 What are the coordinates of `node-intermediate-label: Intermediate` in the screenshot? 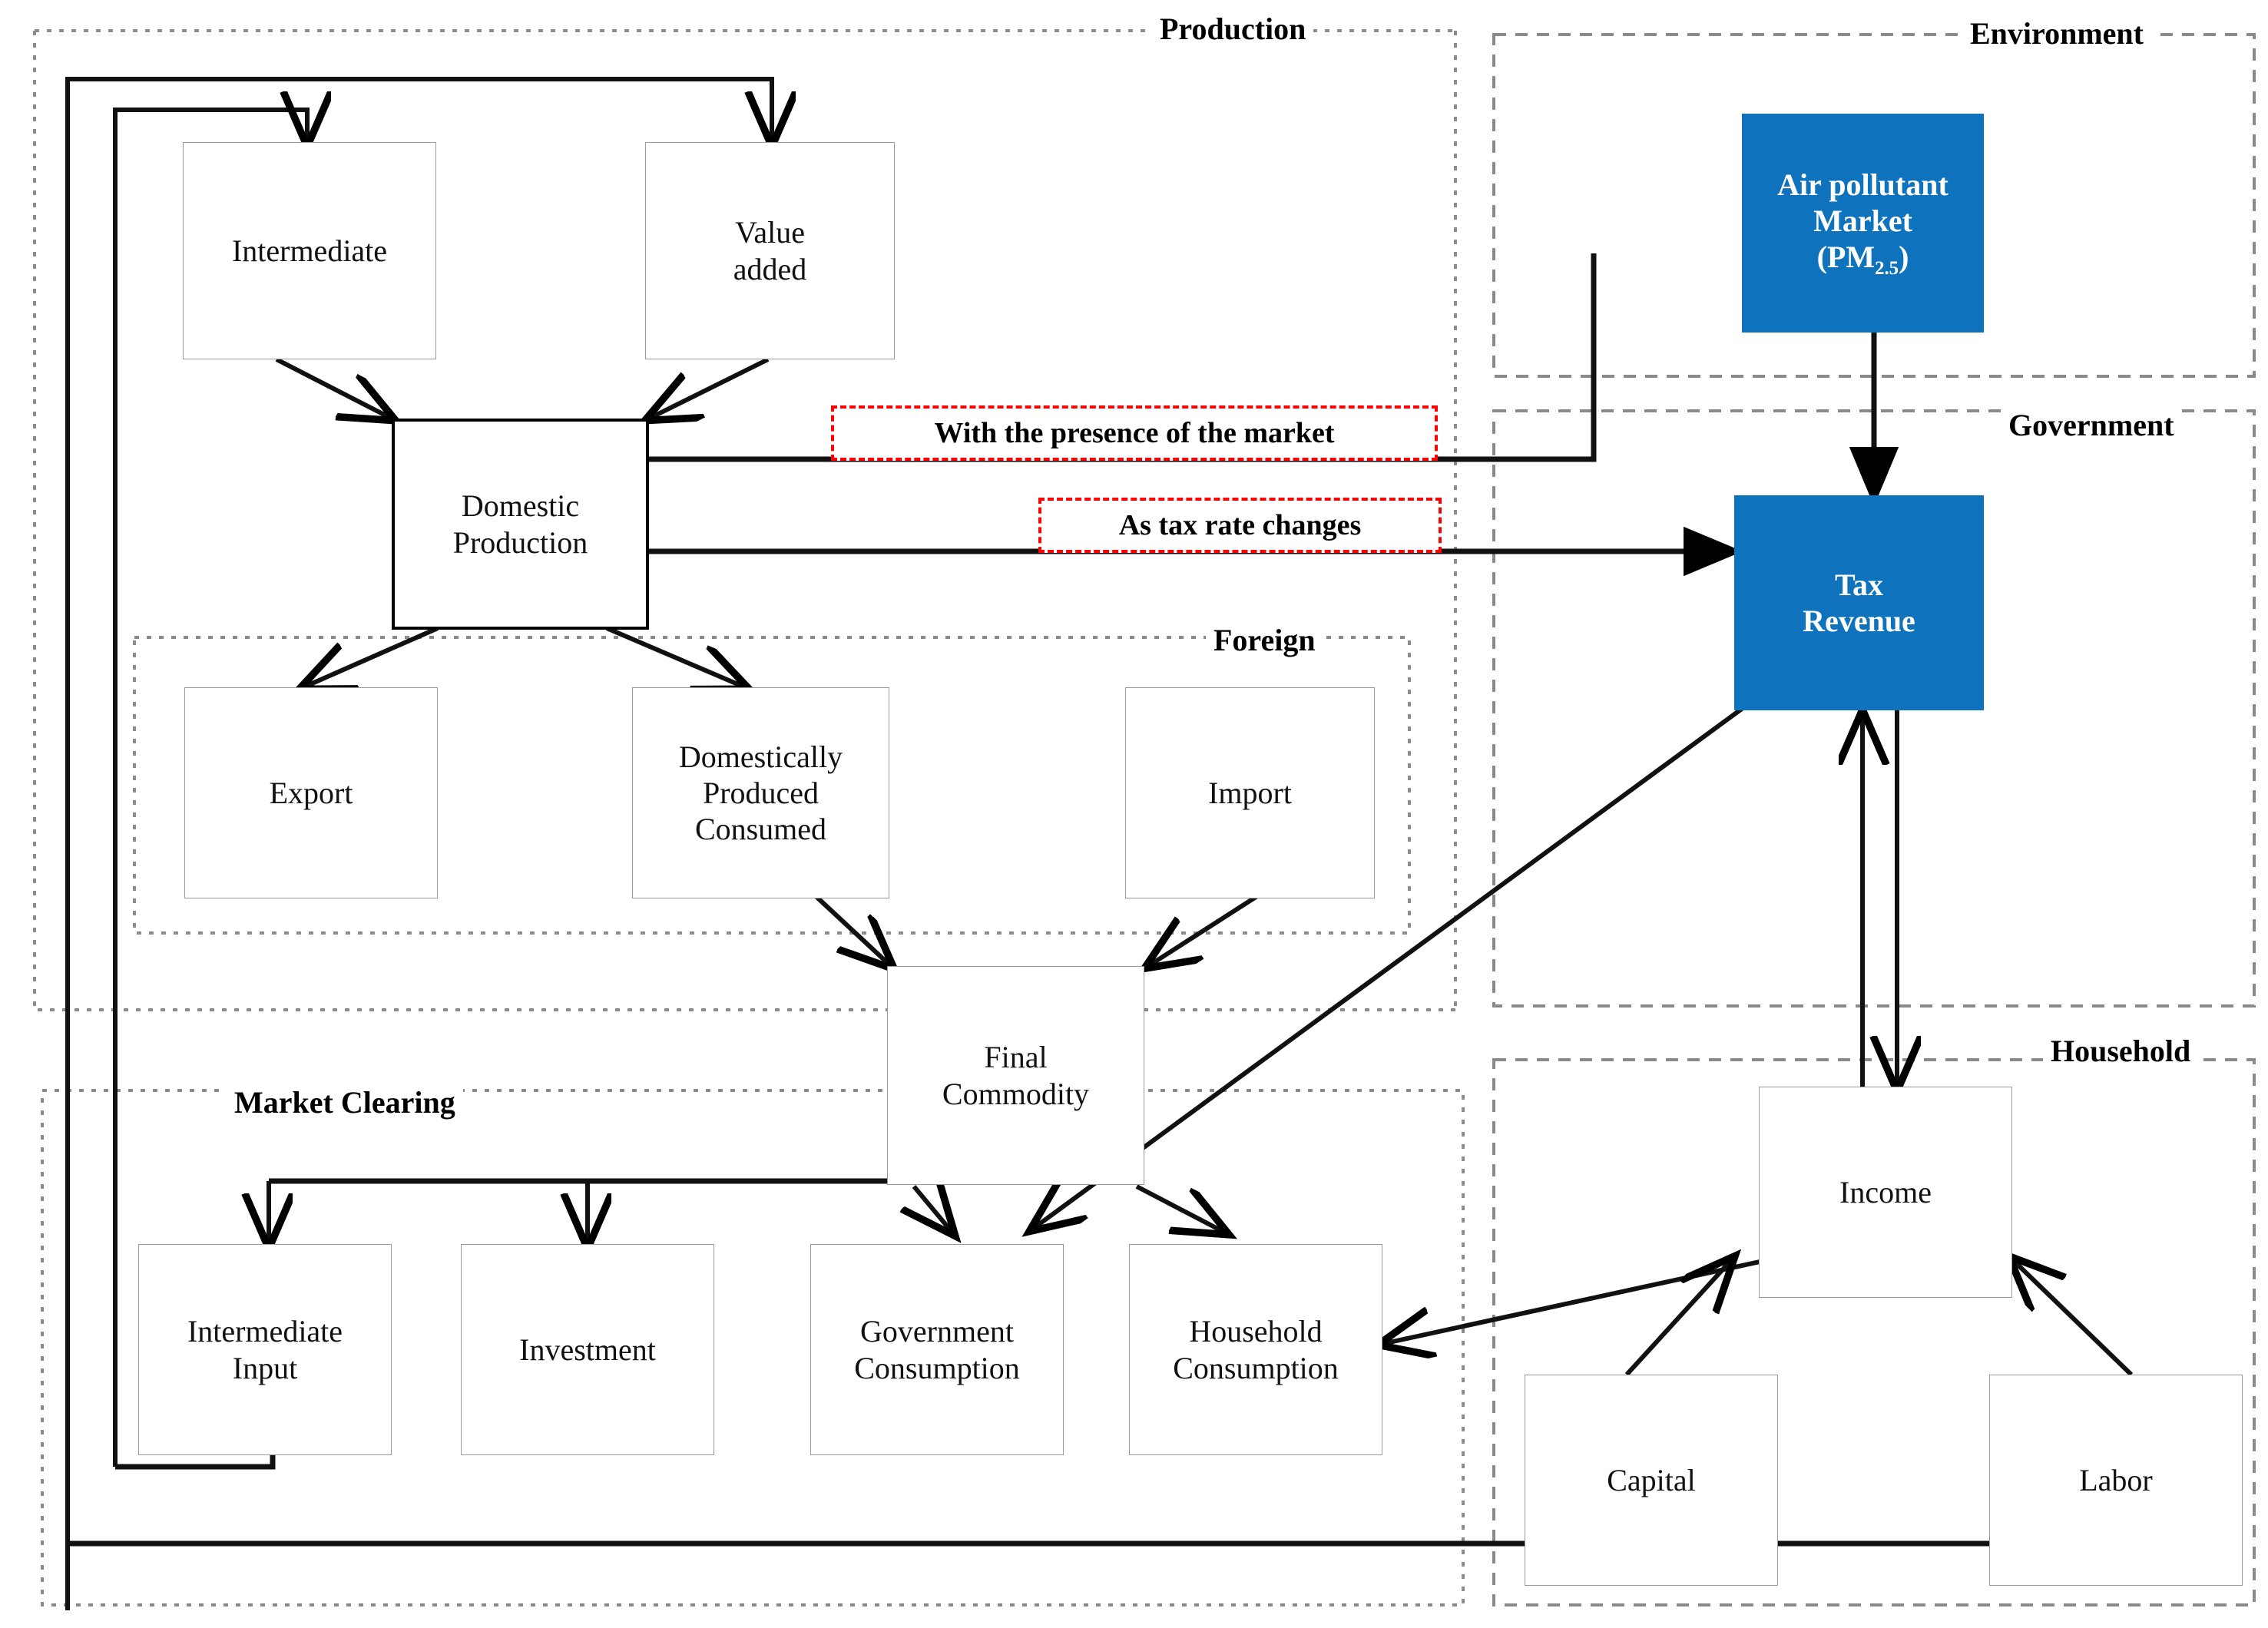 It's located at (309, 250).